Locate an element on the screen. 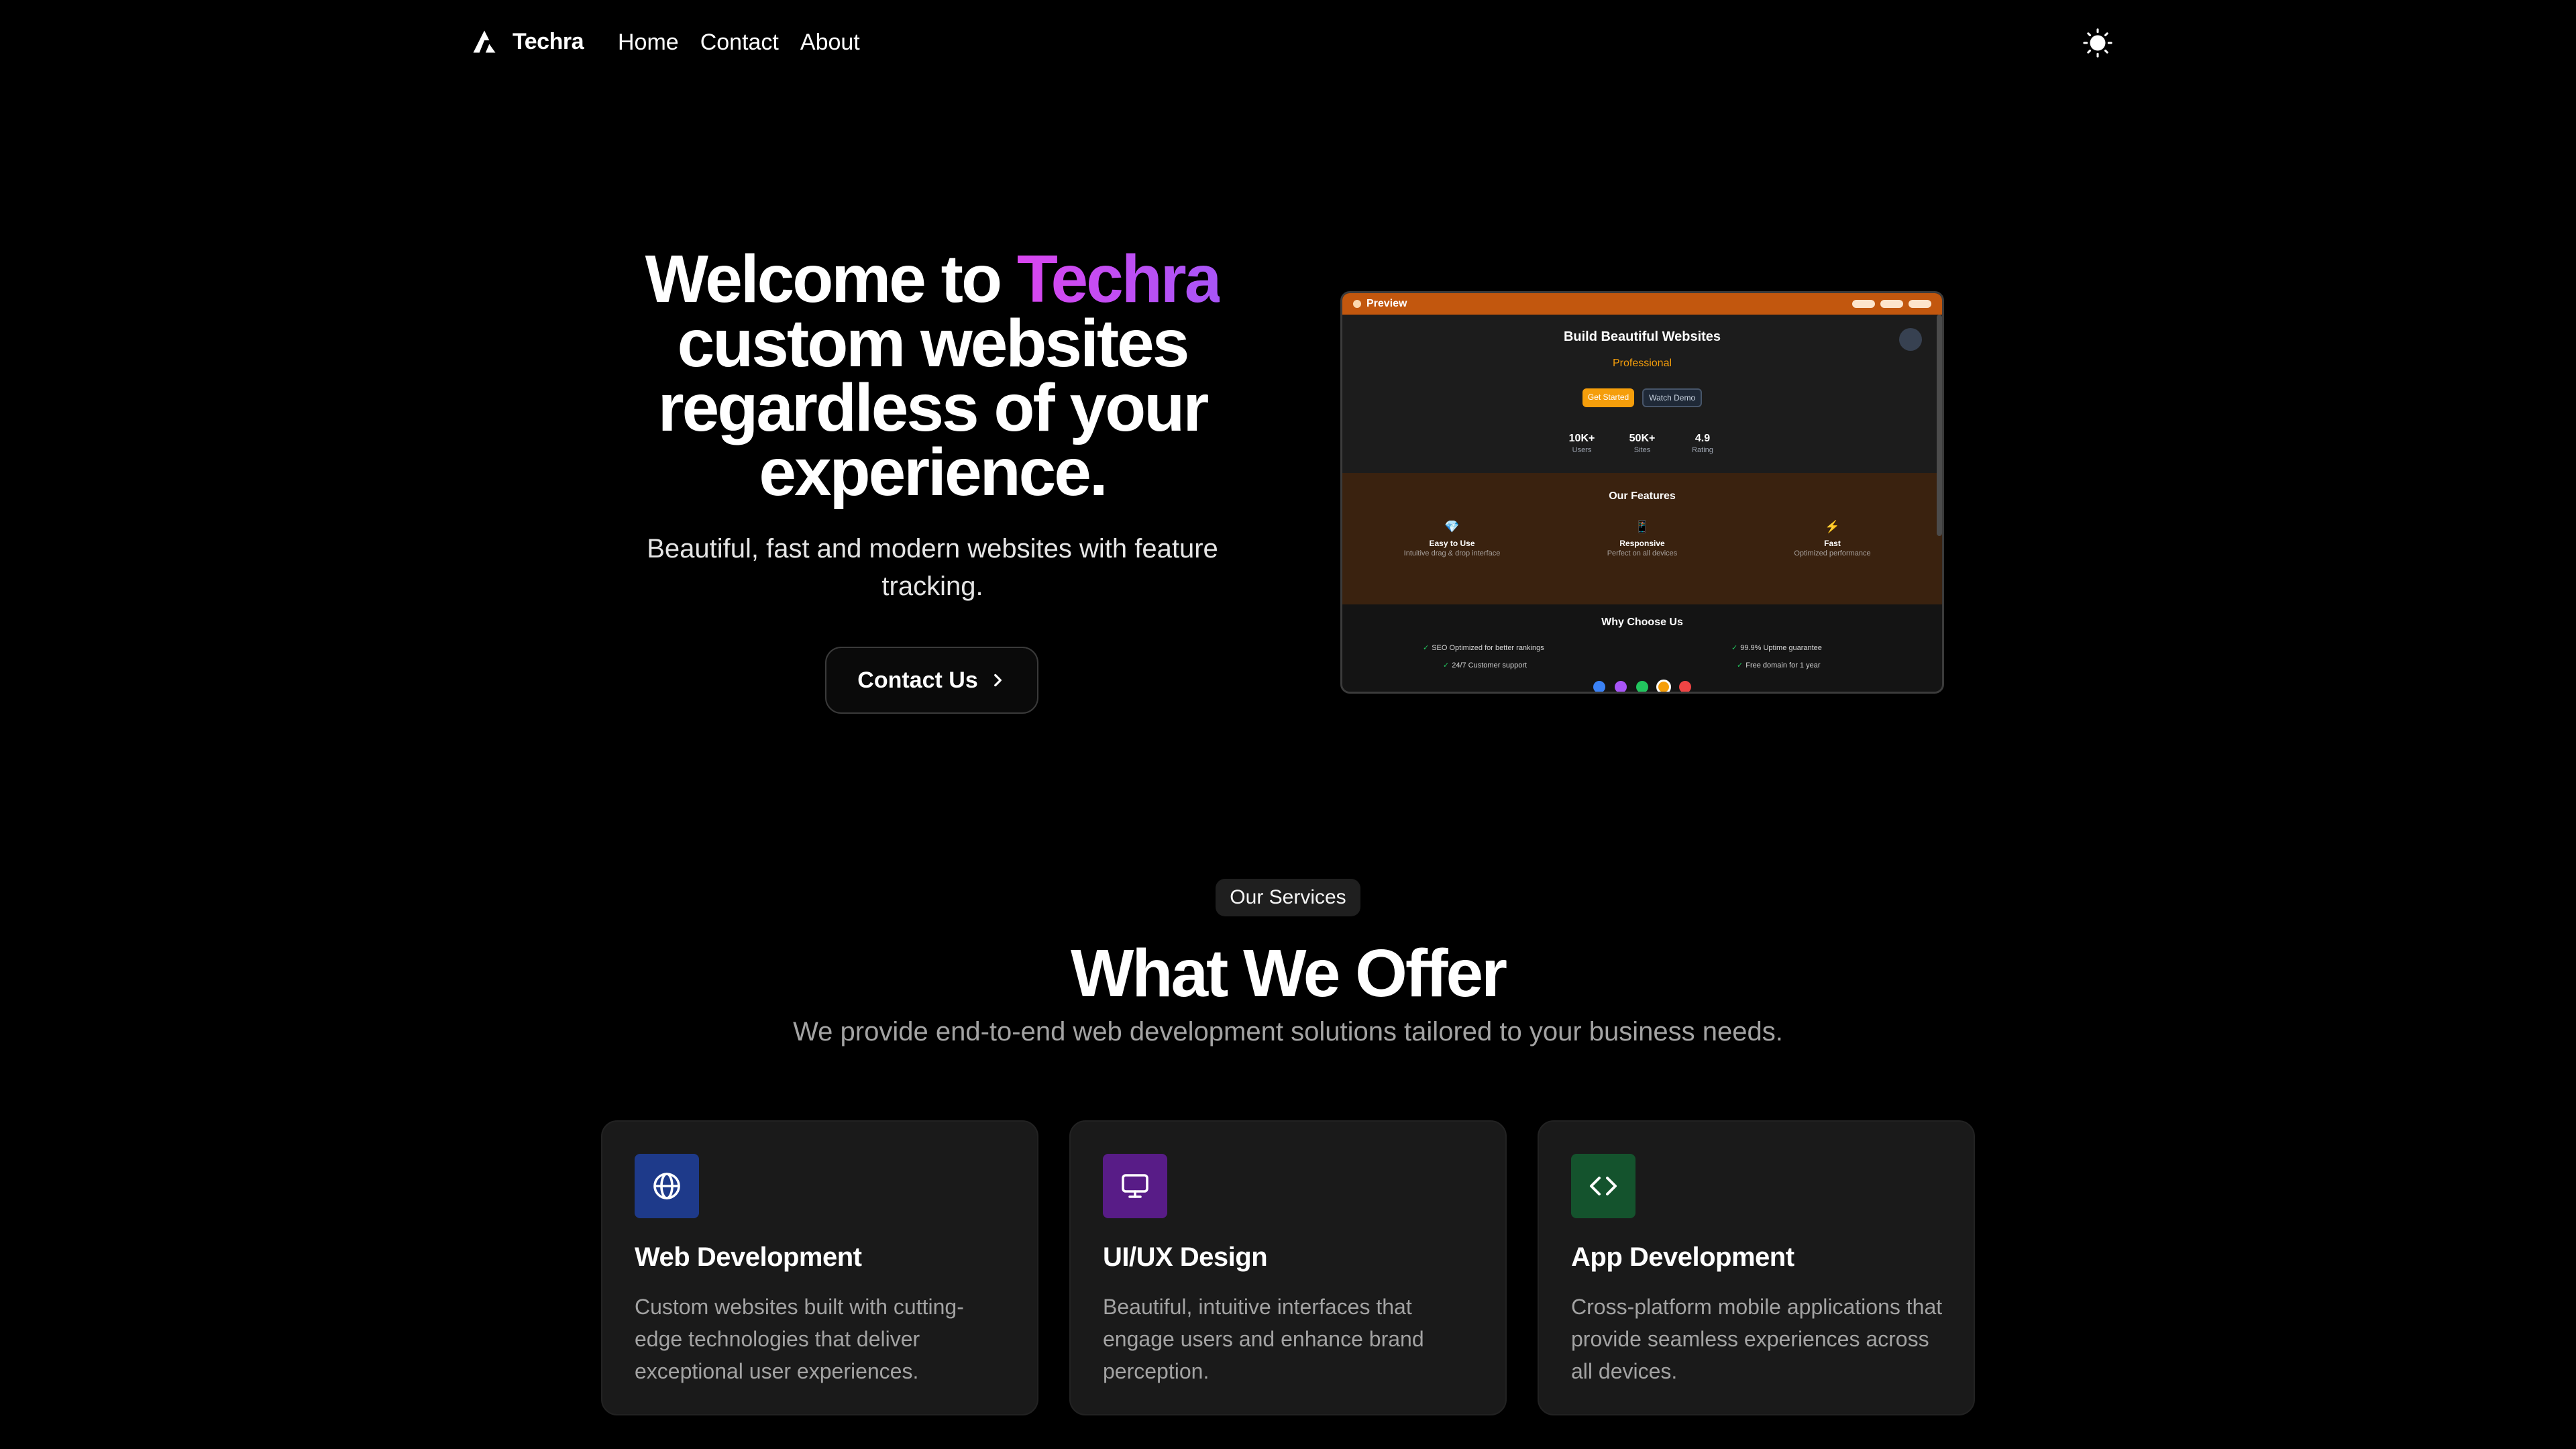 Image resolution: width=2576 pixels, height=1449 pixels. phone-icon: 📱 is located at coordinates (1642, 526).